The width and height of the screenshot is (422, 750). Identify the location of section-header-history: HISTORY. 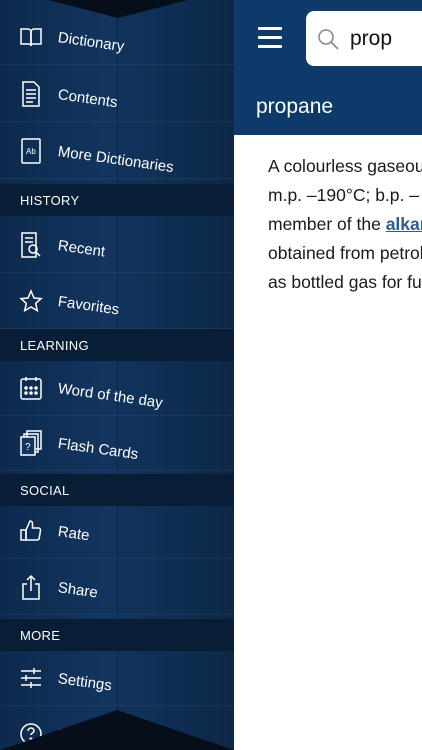
(117, 200).